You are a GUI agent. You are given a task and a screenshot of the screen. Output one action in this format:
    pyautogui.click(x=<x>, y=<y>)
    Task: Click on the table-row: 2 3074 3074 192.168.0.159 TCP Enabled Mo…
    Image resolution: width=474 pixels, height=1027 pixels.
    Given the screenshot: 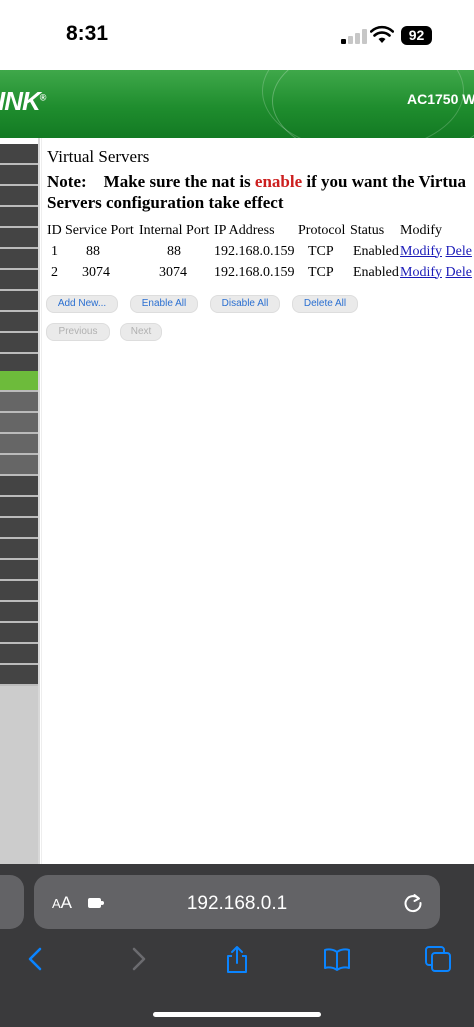 What is the action you would take?
    pyautogui.click(x=259, y=274)
    